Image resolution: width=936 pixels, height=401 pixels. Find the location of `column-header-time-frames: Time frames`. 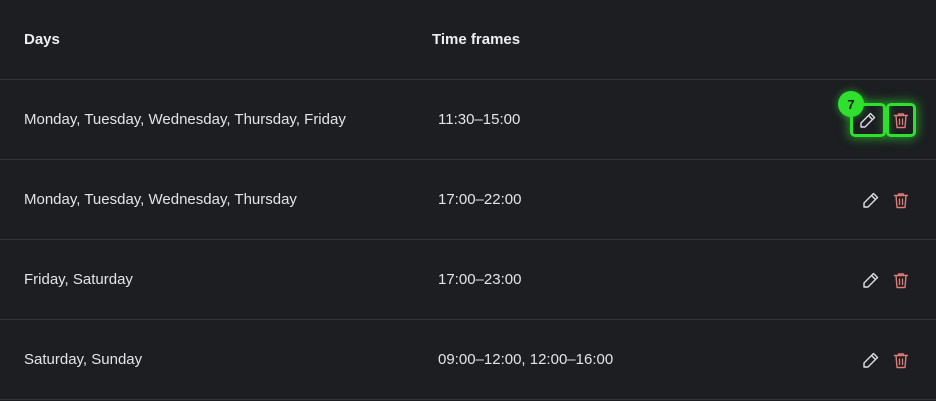

column-header-time-frames: Time frames is located at coordinates (476, 39).